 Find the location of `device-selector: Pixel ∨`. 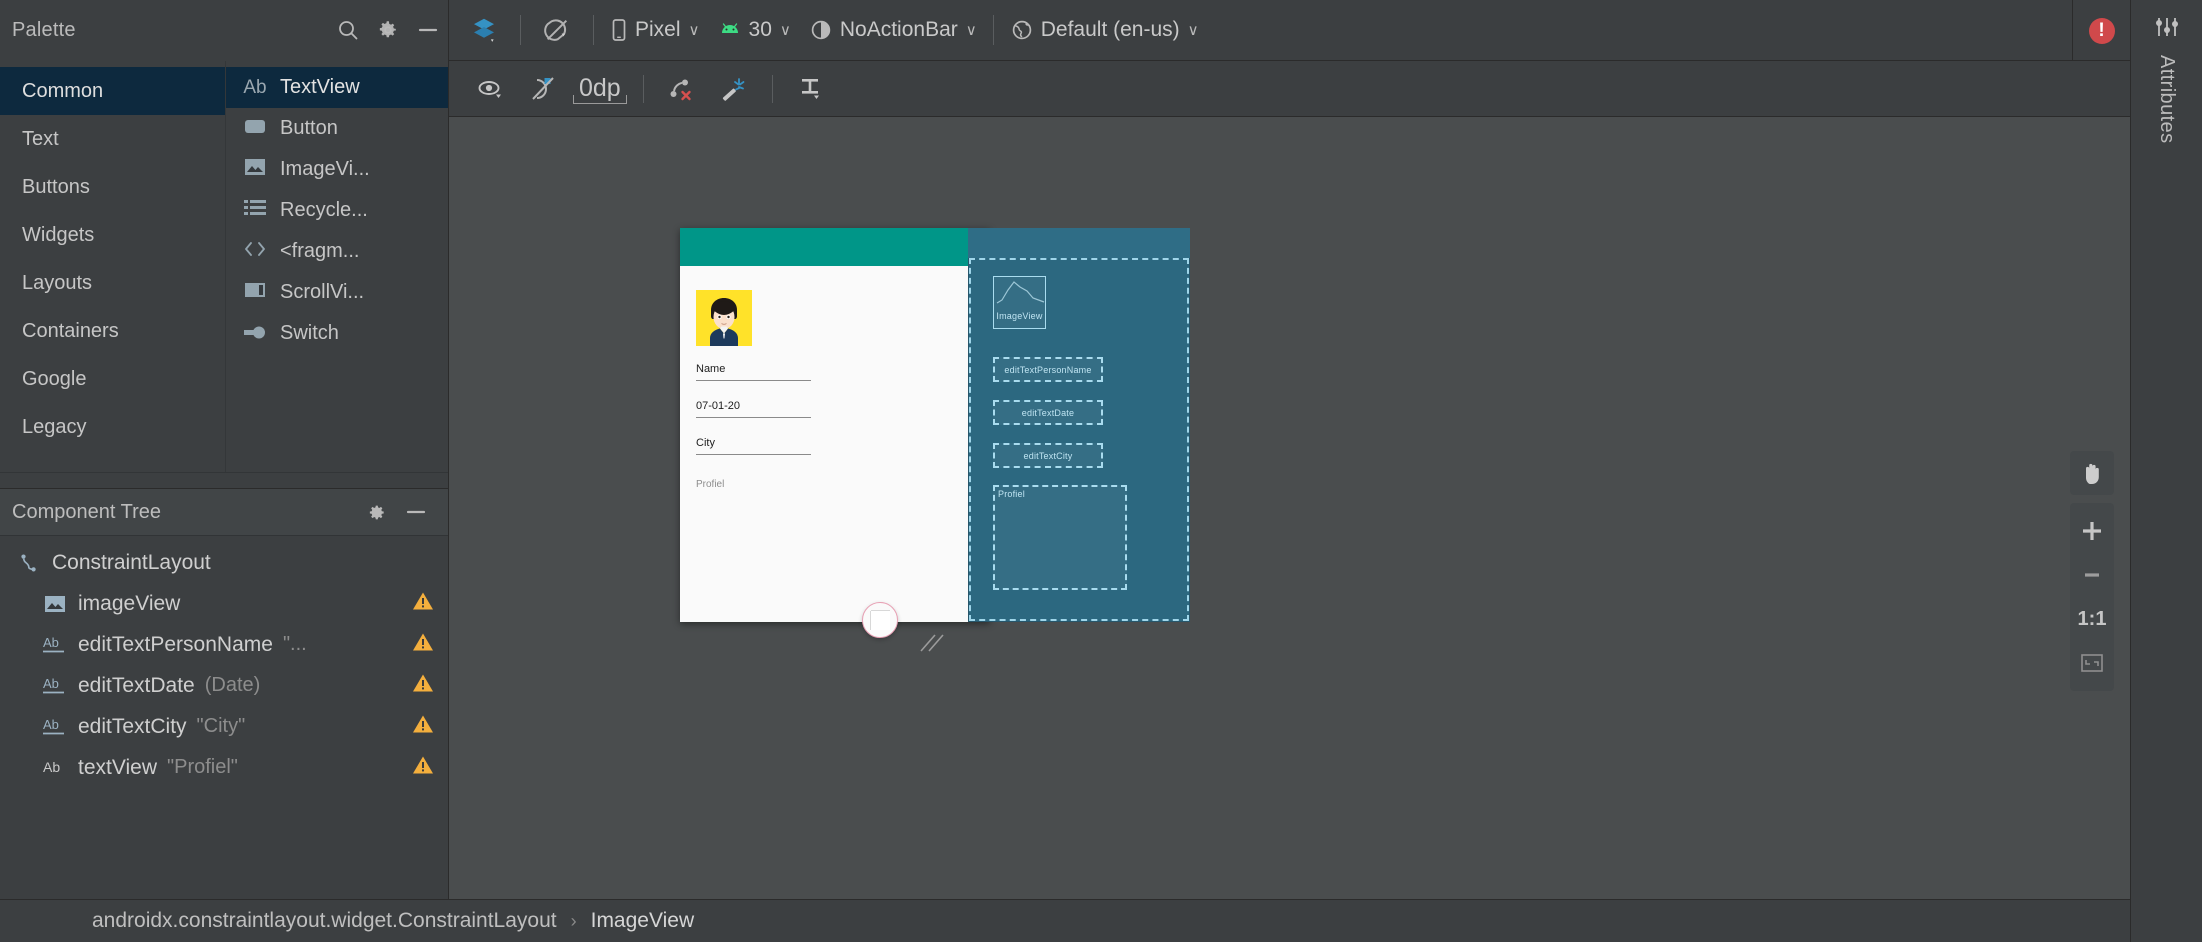

device-selector: Pixel ∨ is located at coordinates (655, 30).